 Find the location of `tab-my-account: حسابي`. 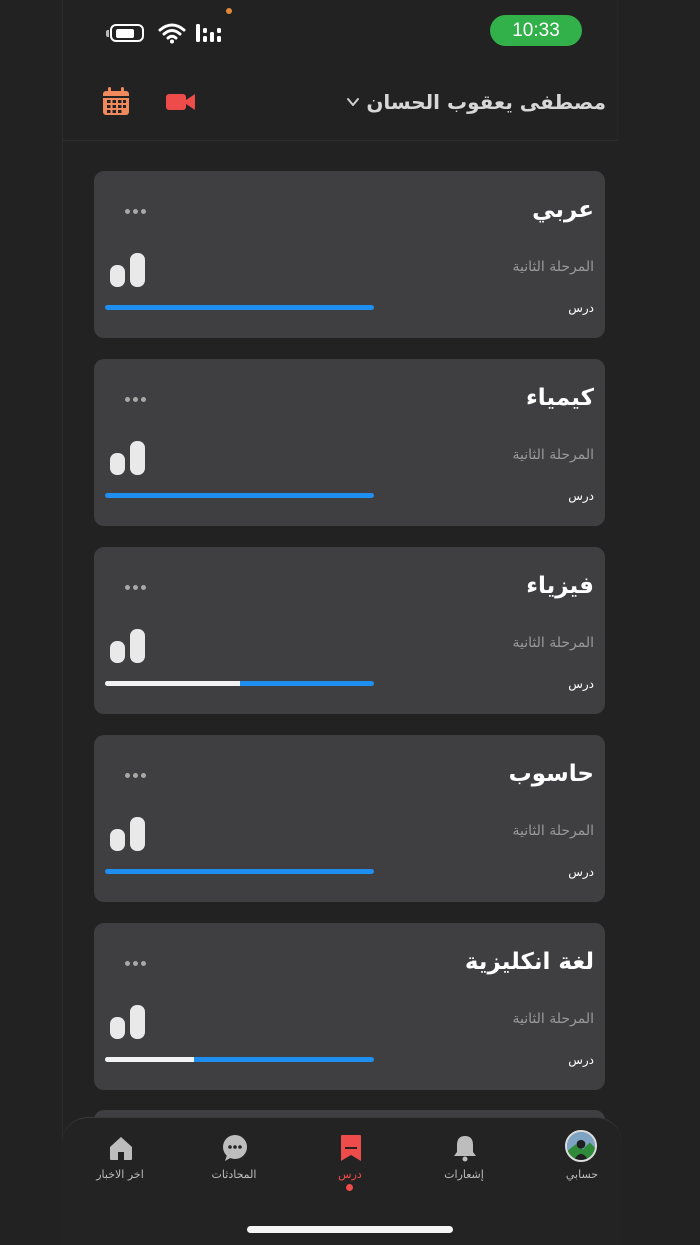

tab-my-account: حسابي is located at coordinates (582, 1163).